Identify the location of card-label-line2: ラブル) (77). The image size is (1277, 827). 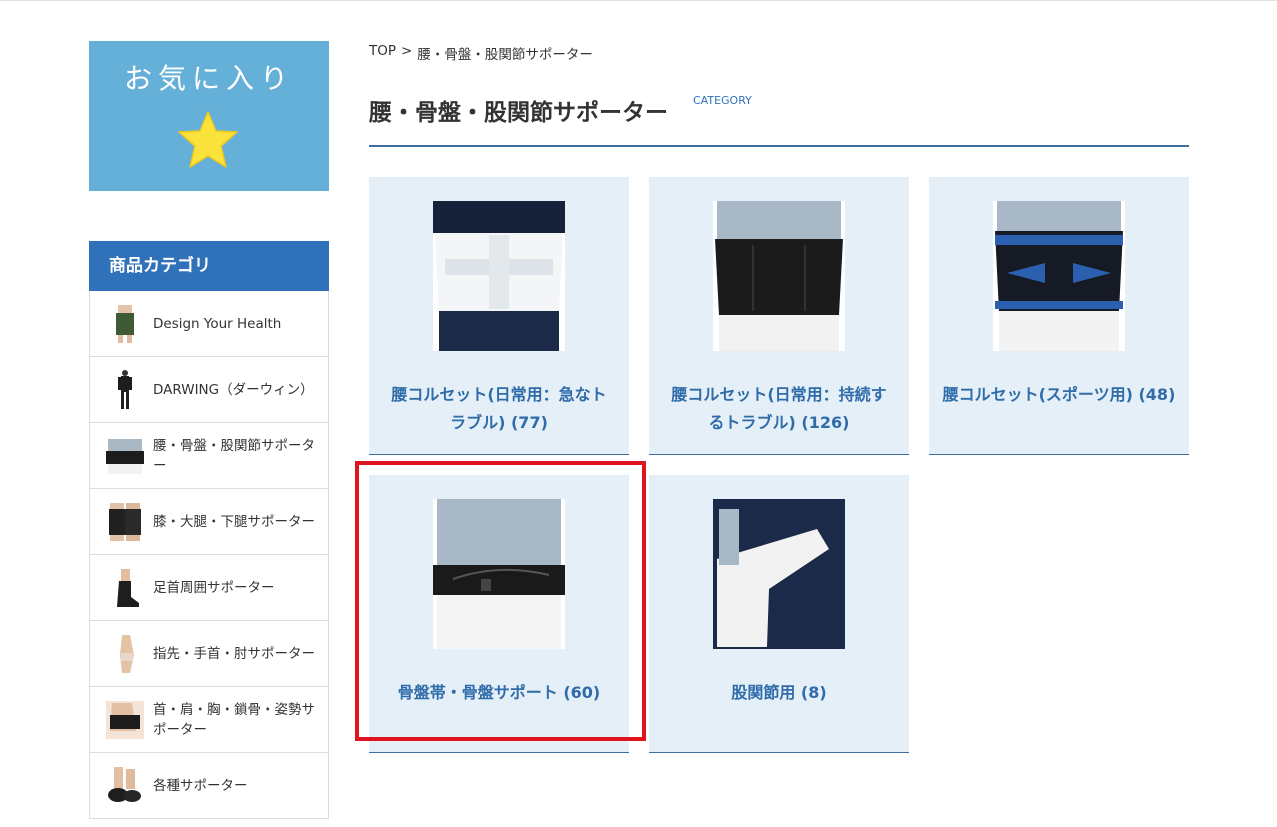
(499, 422).